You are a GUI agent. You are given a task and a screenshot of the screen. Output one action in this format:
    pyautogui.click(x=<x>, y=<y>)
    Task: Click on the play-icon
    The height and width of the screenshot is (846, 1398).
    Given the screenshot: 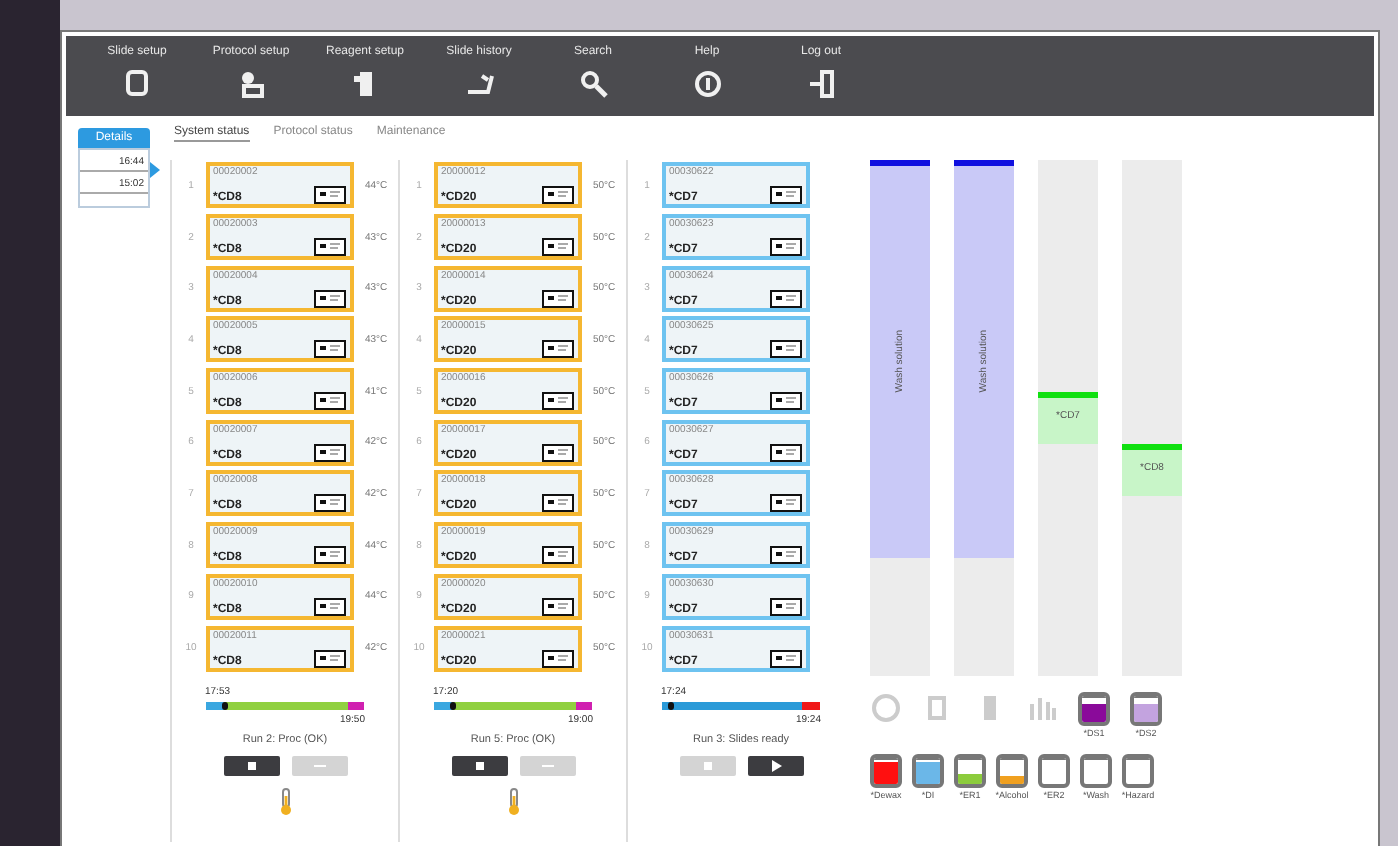 What is the action you would take?
    pyautogui.click(x=775, y=765)
    